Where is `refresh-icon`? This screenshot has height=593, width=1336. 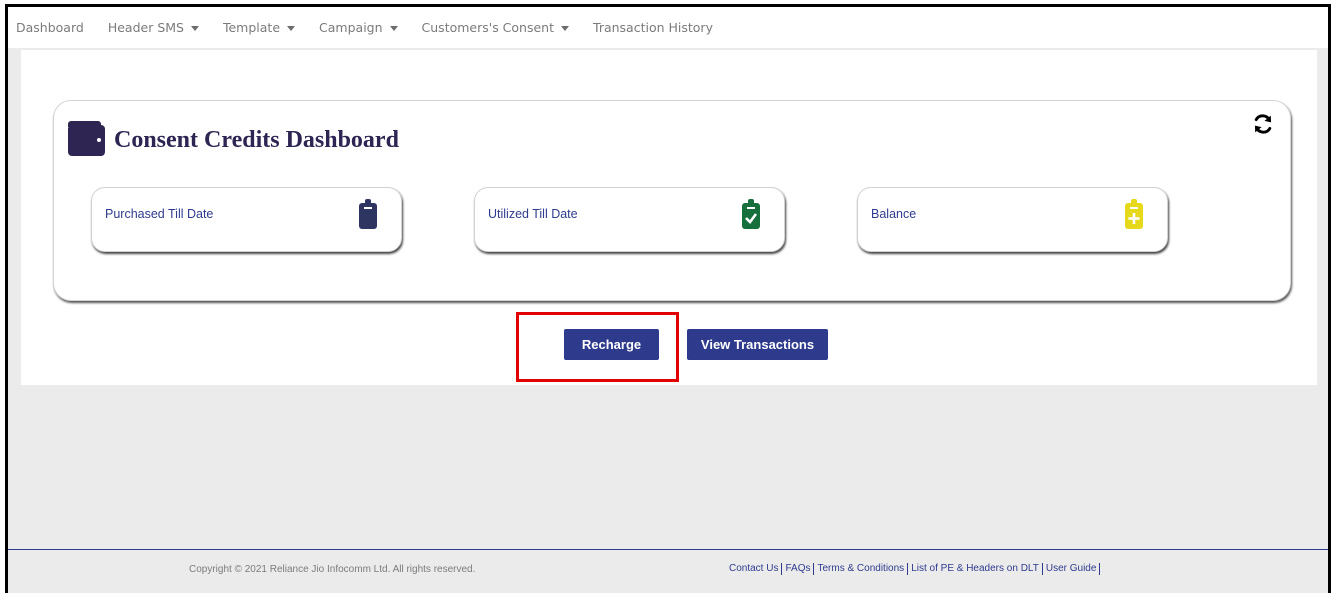 refresh-icon is located at coordinates (1263, 124).